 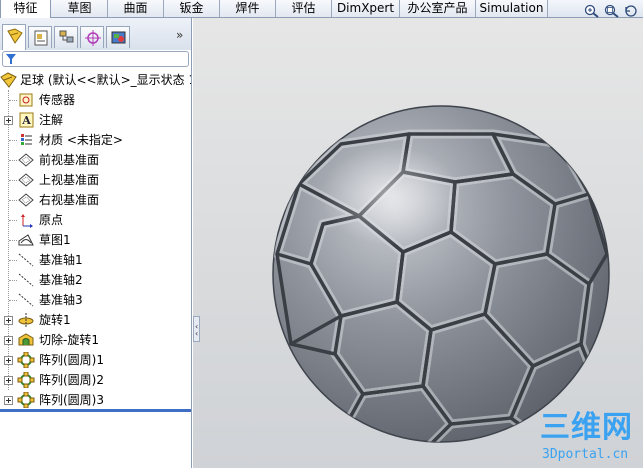 I want to click on watermark-logo: 三维网 3Dportal.cn, so click(x=590, y=439).